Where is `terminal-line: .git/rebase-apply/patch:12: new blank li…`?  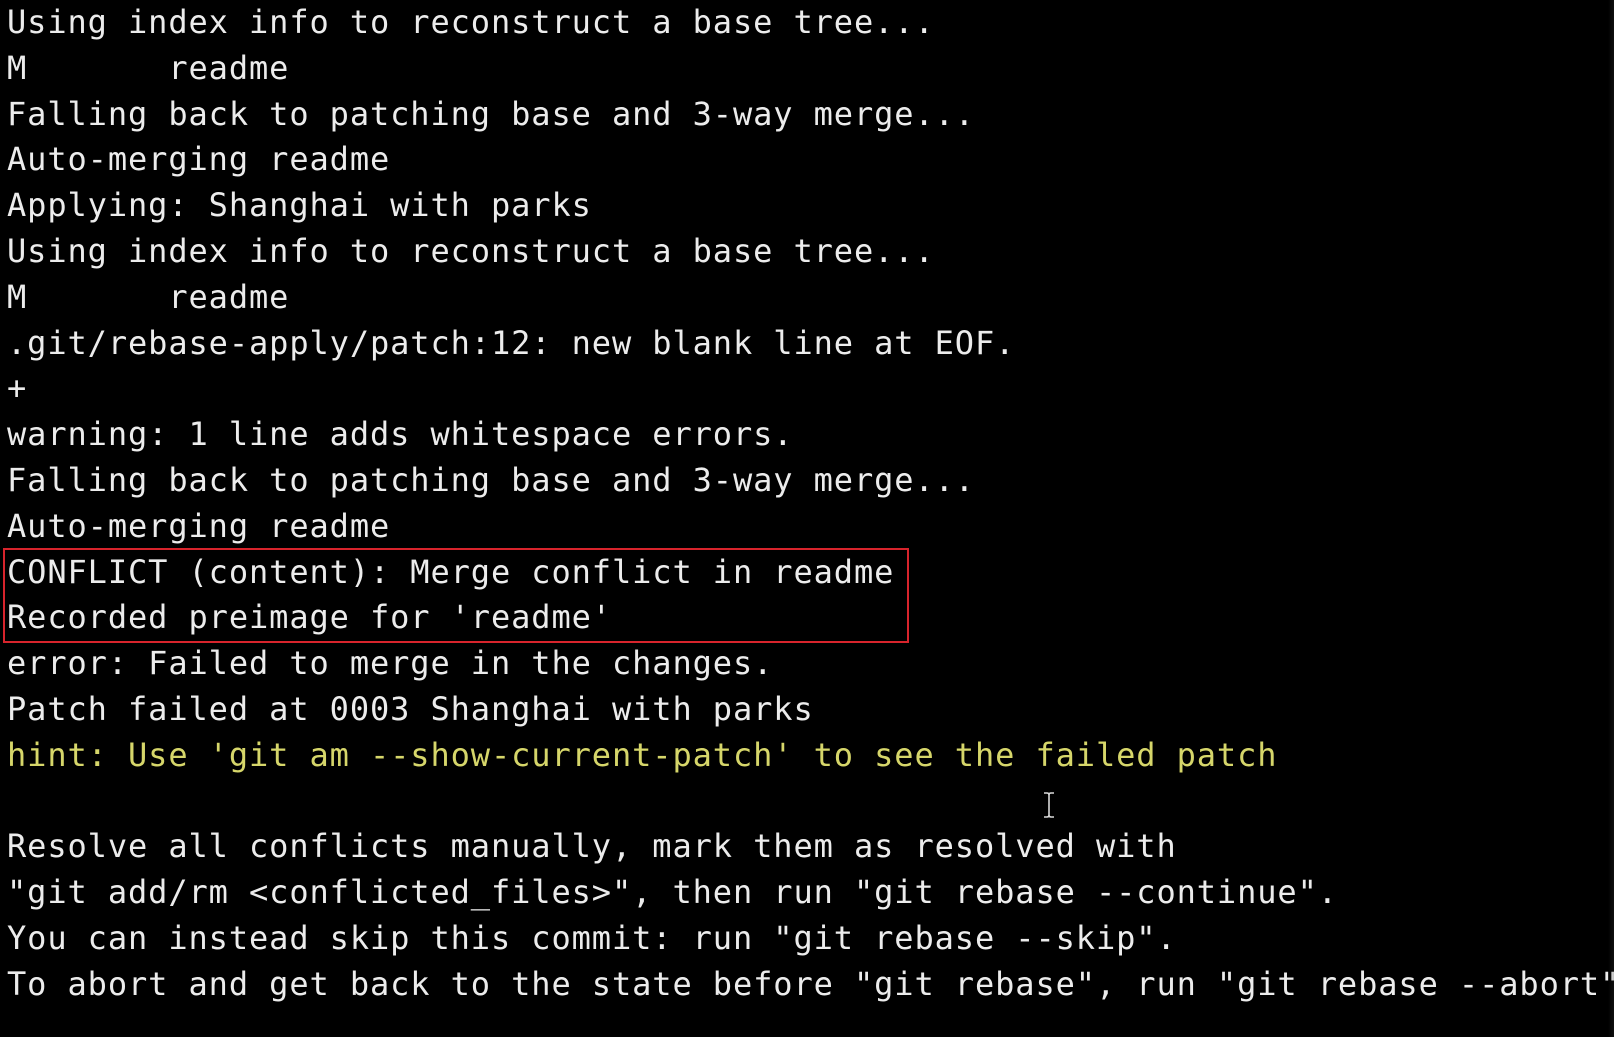 terminal-line: .git/rebase-apply/patch:12: new blank li… is located at coordinates (511, 342).